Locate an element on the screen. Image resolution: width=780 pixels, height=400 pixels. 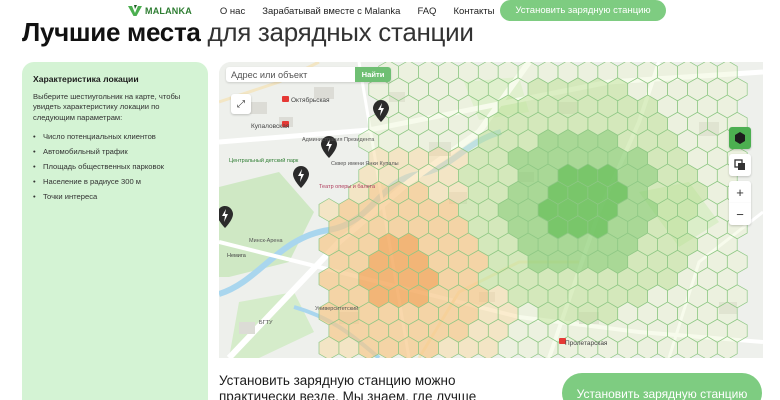
panel-title: Характеристика локации is located at coordinates (86, 79).